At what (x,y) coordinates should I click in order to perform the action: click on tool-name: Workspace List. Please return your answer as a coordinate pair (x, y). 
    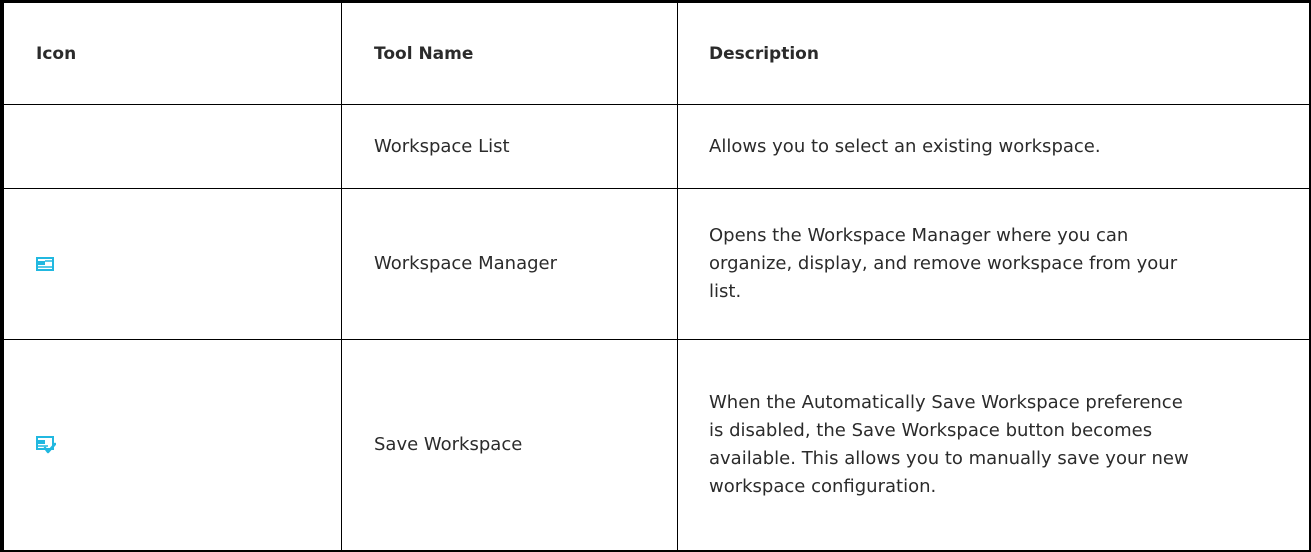
    Looking at the image, I should click on (510, 146).